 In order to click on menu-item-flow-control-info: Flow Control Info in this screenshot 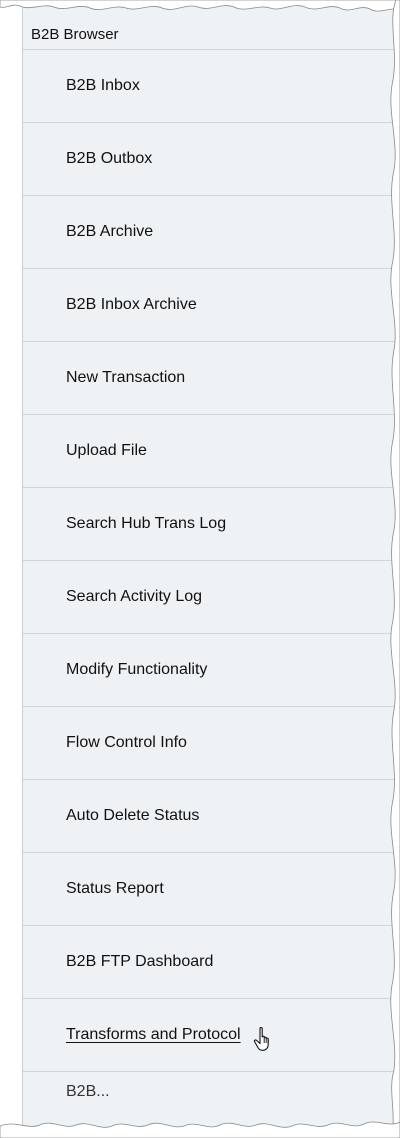, I will do `click(210, 743)`.